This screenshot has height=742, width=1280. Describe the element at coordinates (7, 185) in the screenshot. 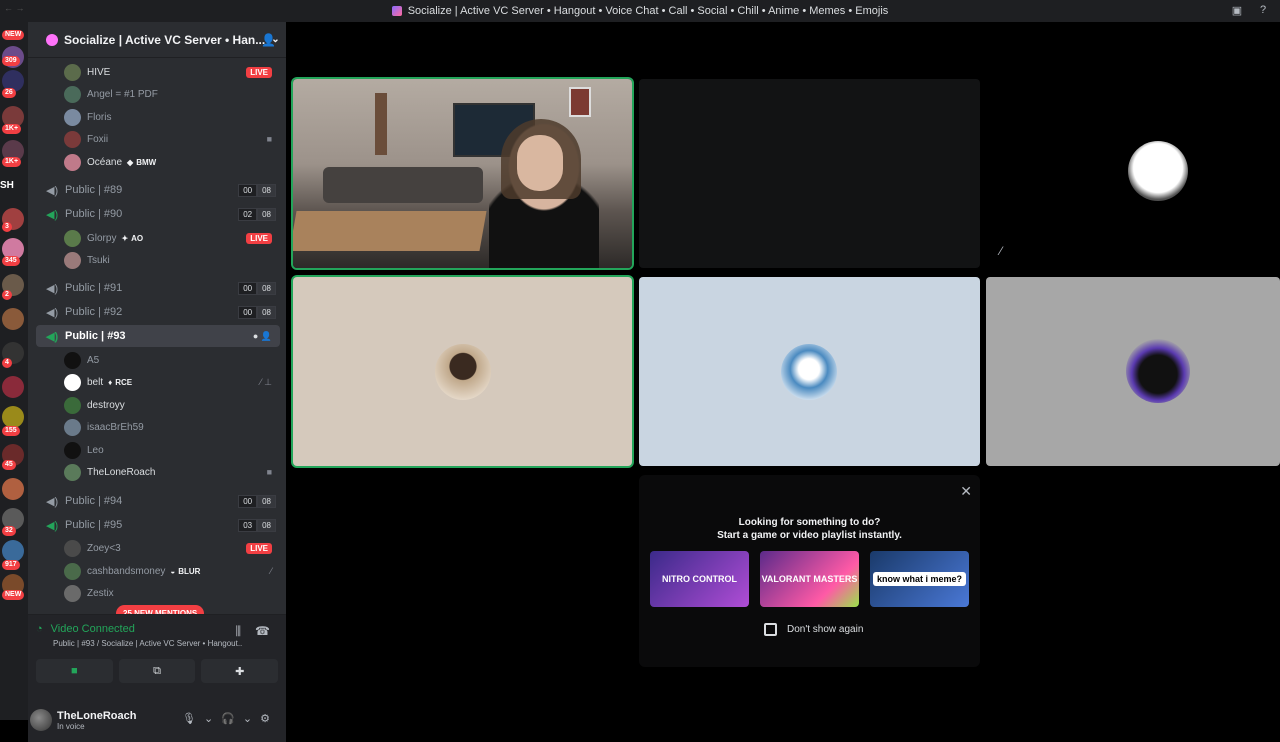

I see `folder-label: SH` at that location.